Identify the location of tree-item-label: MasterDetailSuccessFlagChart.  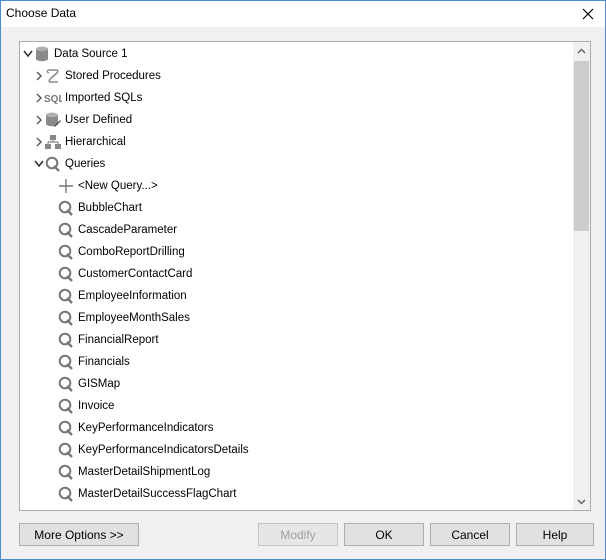
(157, 494).